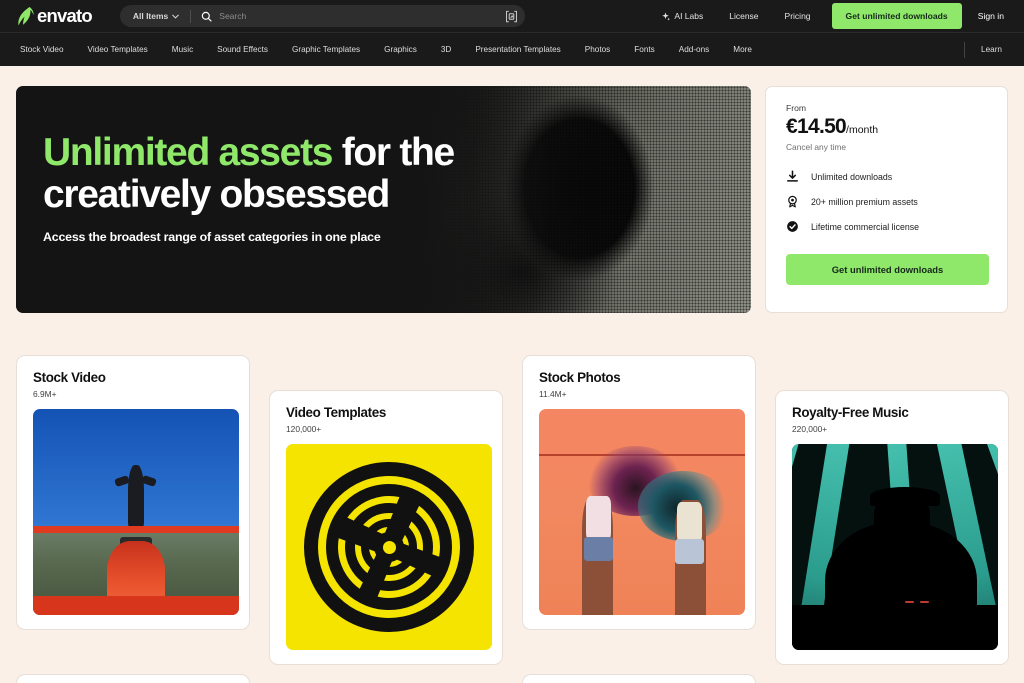  What do you see at coordinates (689, 16) in the screenshot?
I see `header-link-label: AI Labs` at bounding box center [689, 16].